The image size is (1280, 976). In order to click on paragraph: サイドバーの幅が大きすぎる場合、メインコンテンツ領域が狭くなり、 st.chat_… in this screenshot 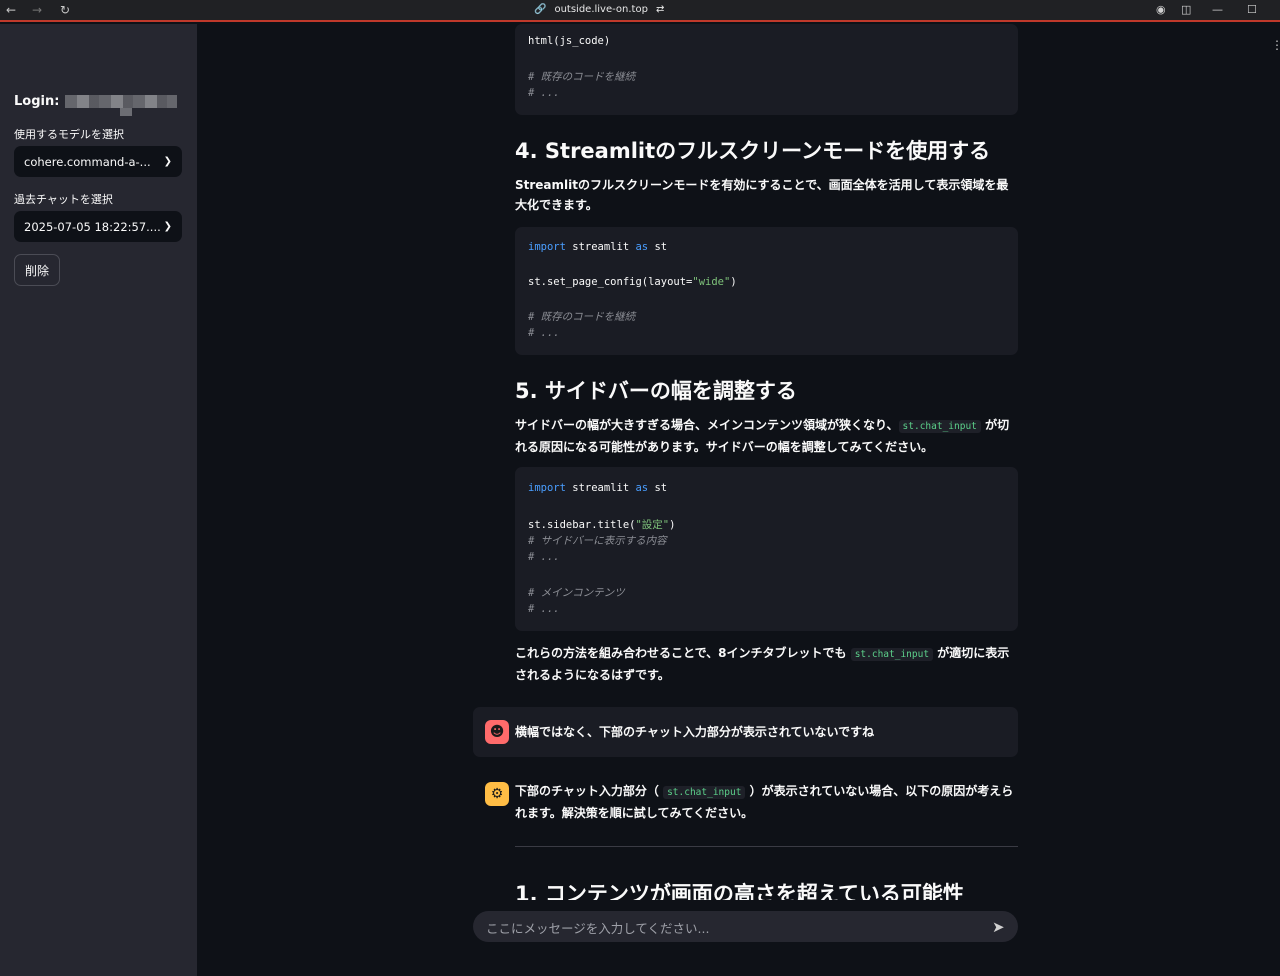, I will do `click(762, 436)`.